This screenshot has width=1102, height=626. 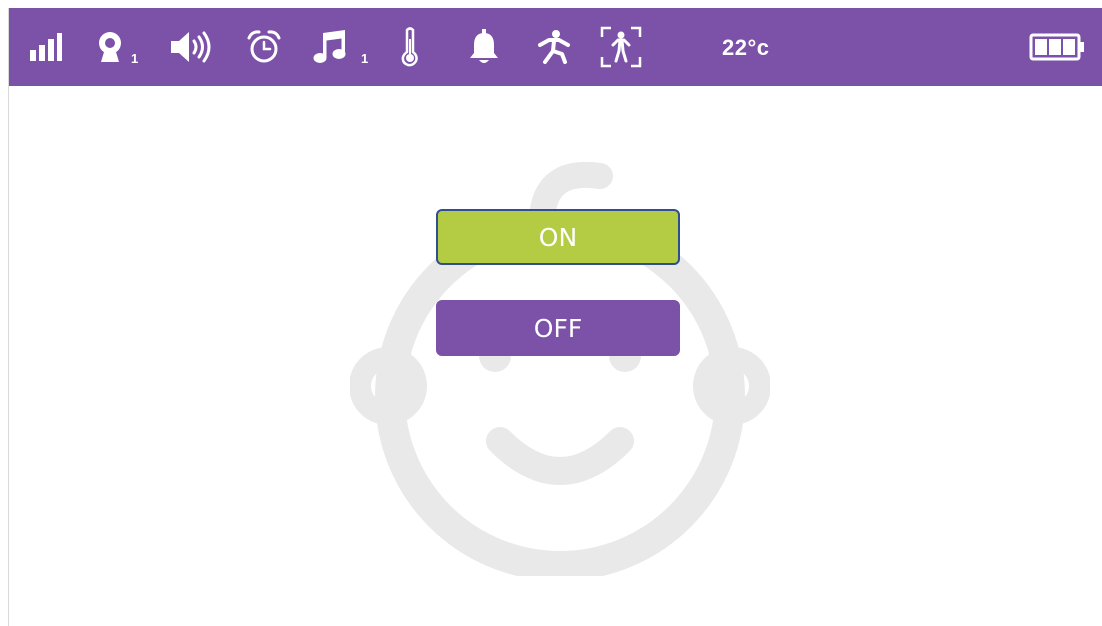 I want to click on signal-strength-icon, so click(x=46, y=47).